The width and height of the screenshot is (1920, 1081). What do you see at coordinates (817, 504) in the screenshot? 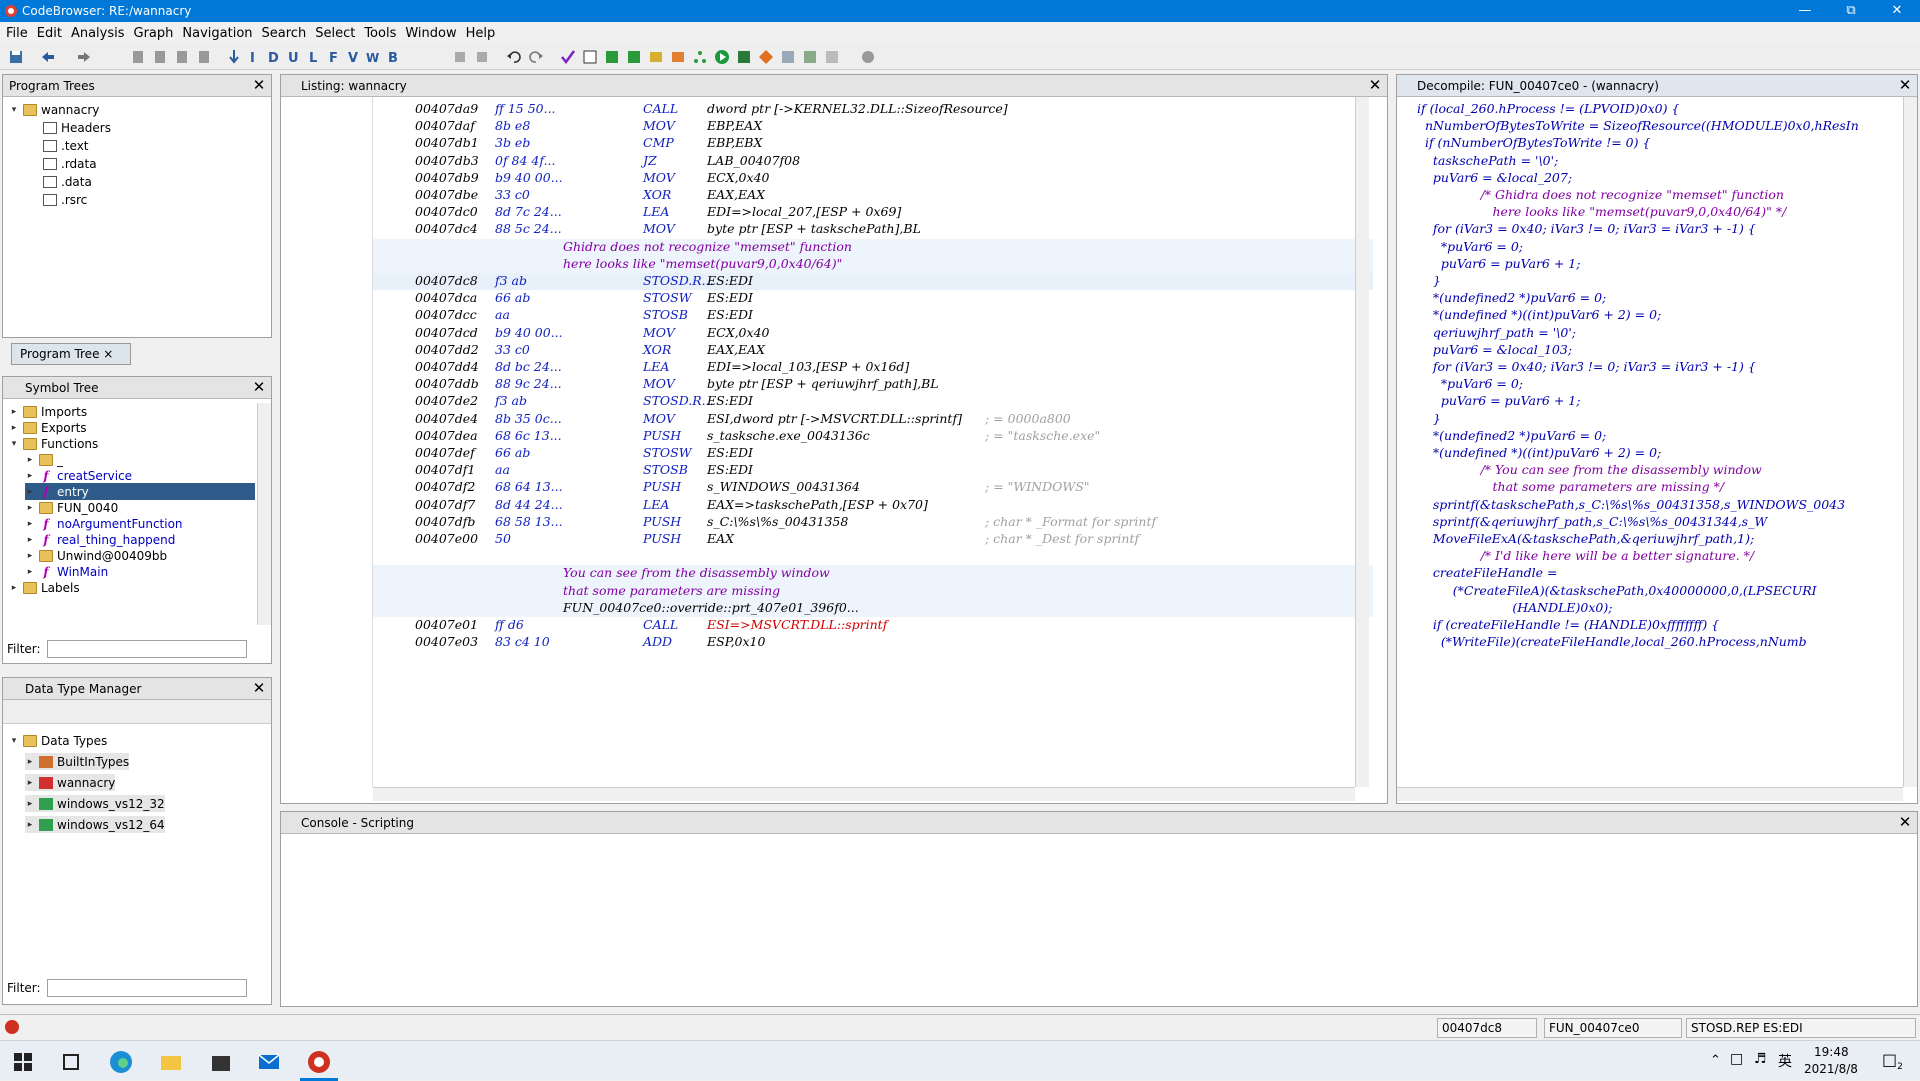
I see `listing-ops: EAX=>taskschePath,[ESP + 0x70]` at bounding box center [817, 504].